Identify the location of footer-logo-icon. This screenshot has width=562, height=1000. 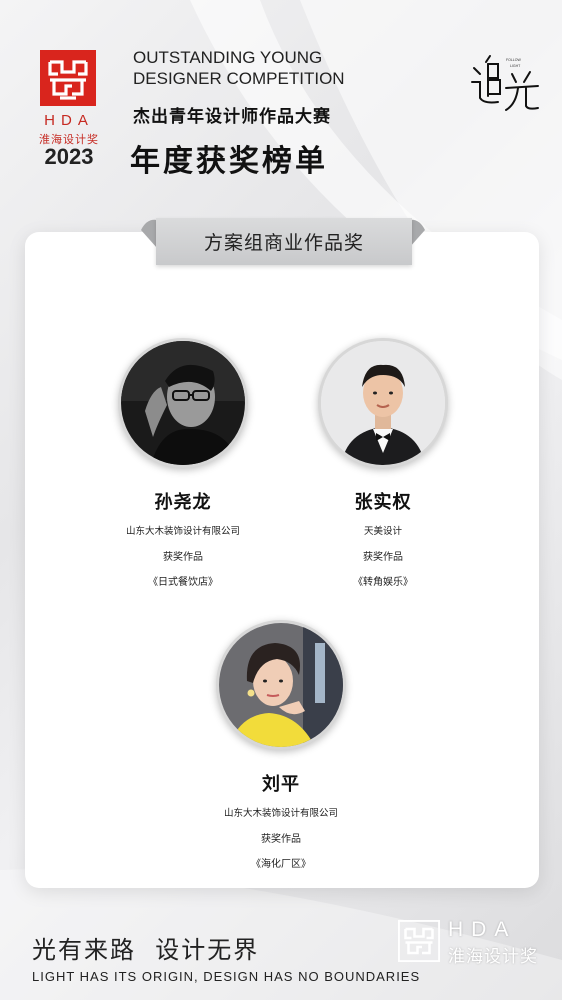
(419, 941).